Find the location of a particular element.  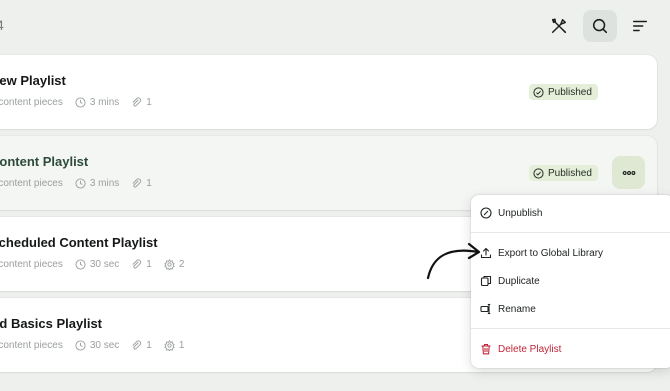

tools-icon is located at coordinates (559, 26).